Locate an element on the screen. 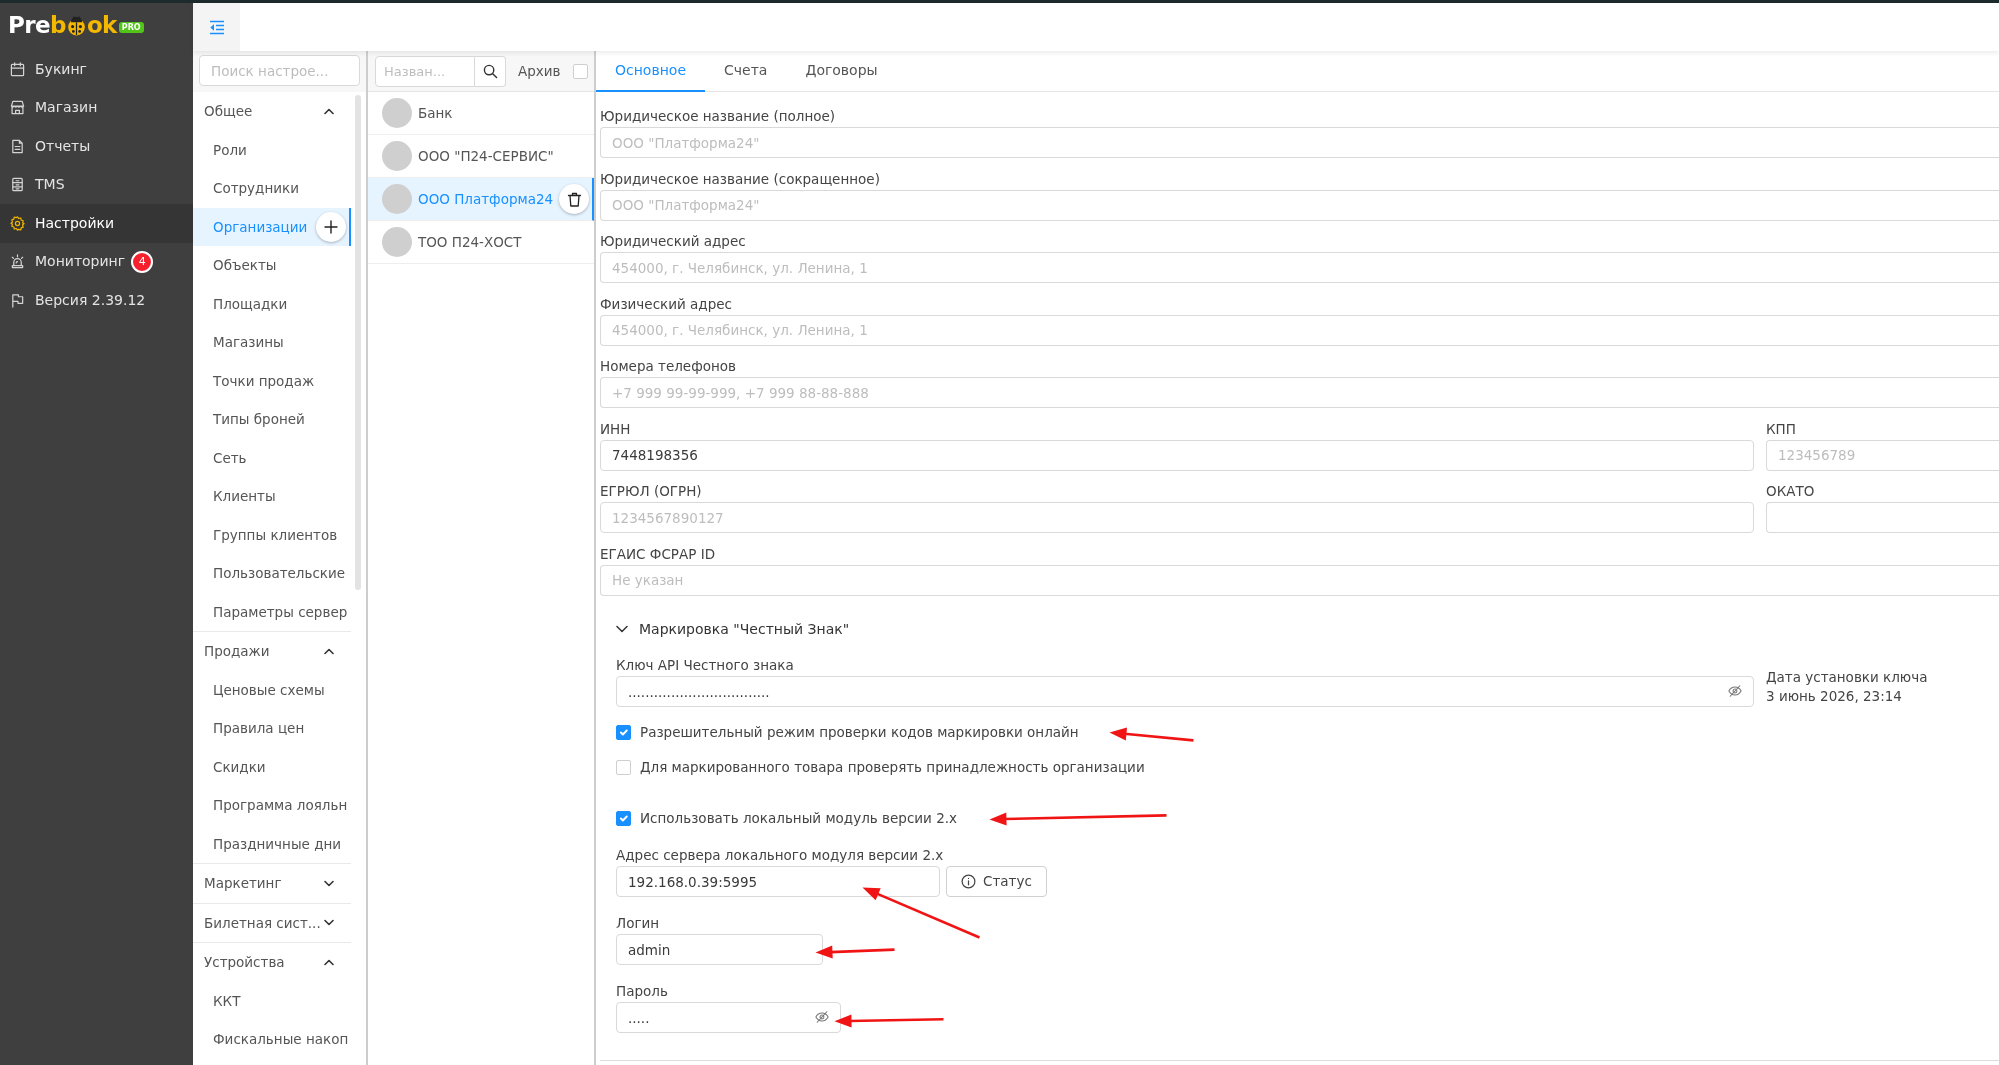  input-field: Не указан is located at coordinates (1299, 580).